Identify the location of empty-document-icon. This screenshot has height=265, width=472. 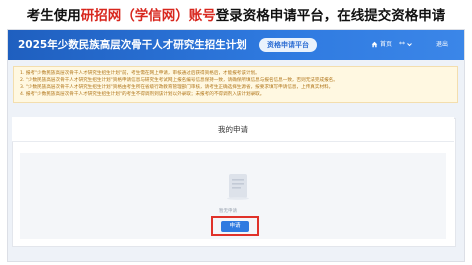
(238, 187).